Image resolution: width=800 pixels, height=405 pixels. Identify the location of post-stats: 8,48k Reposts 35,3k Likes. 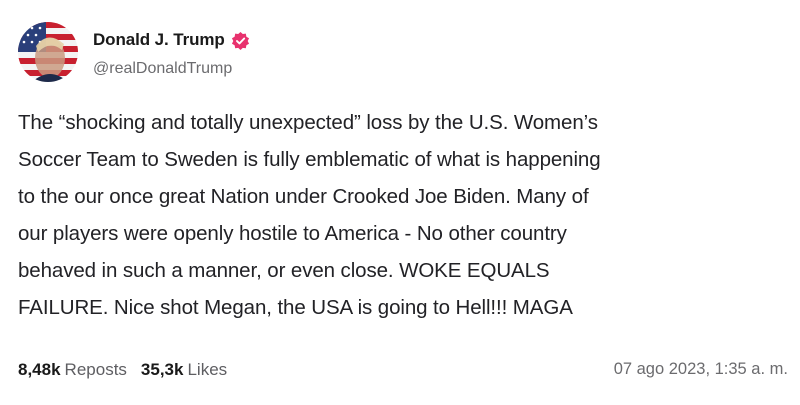
(122, 370).